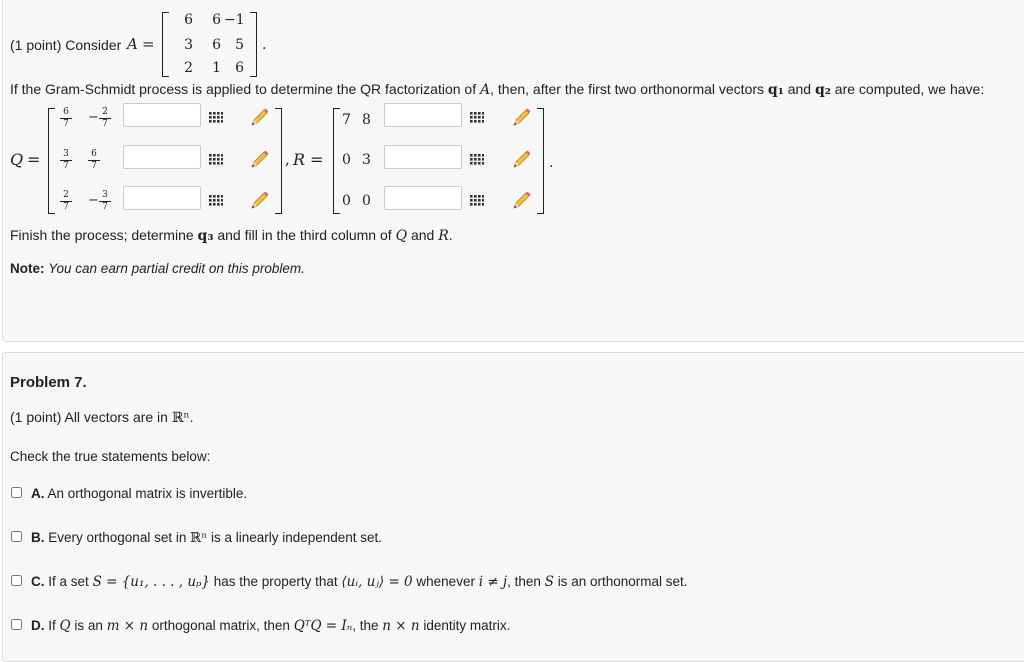 The height and width of the screenshot is (662, 1024). Describe the element at coordinates (323, 626) in the screenshot. I see `orthogonality-equation: QᵀQ = Iₙ` at that location.